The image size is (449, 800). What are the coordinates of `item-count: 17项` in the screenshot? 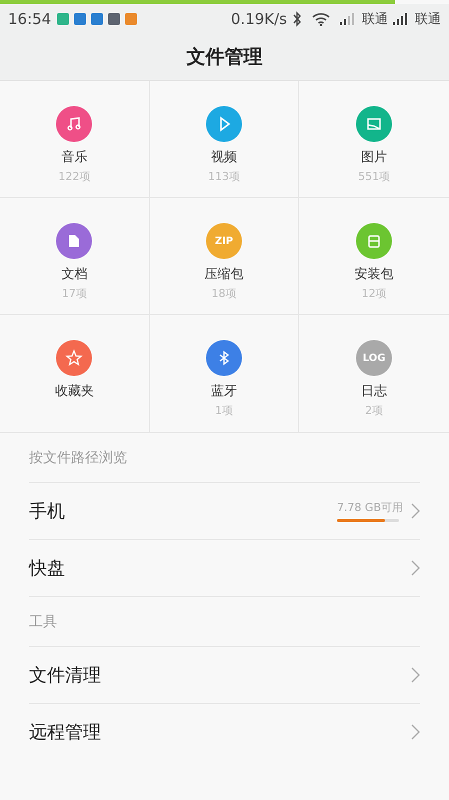 It's located at (74, 293).